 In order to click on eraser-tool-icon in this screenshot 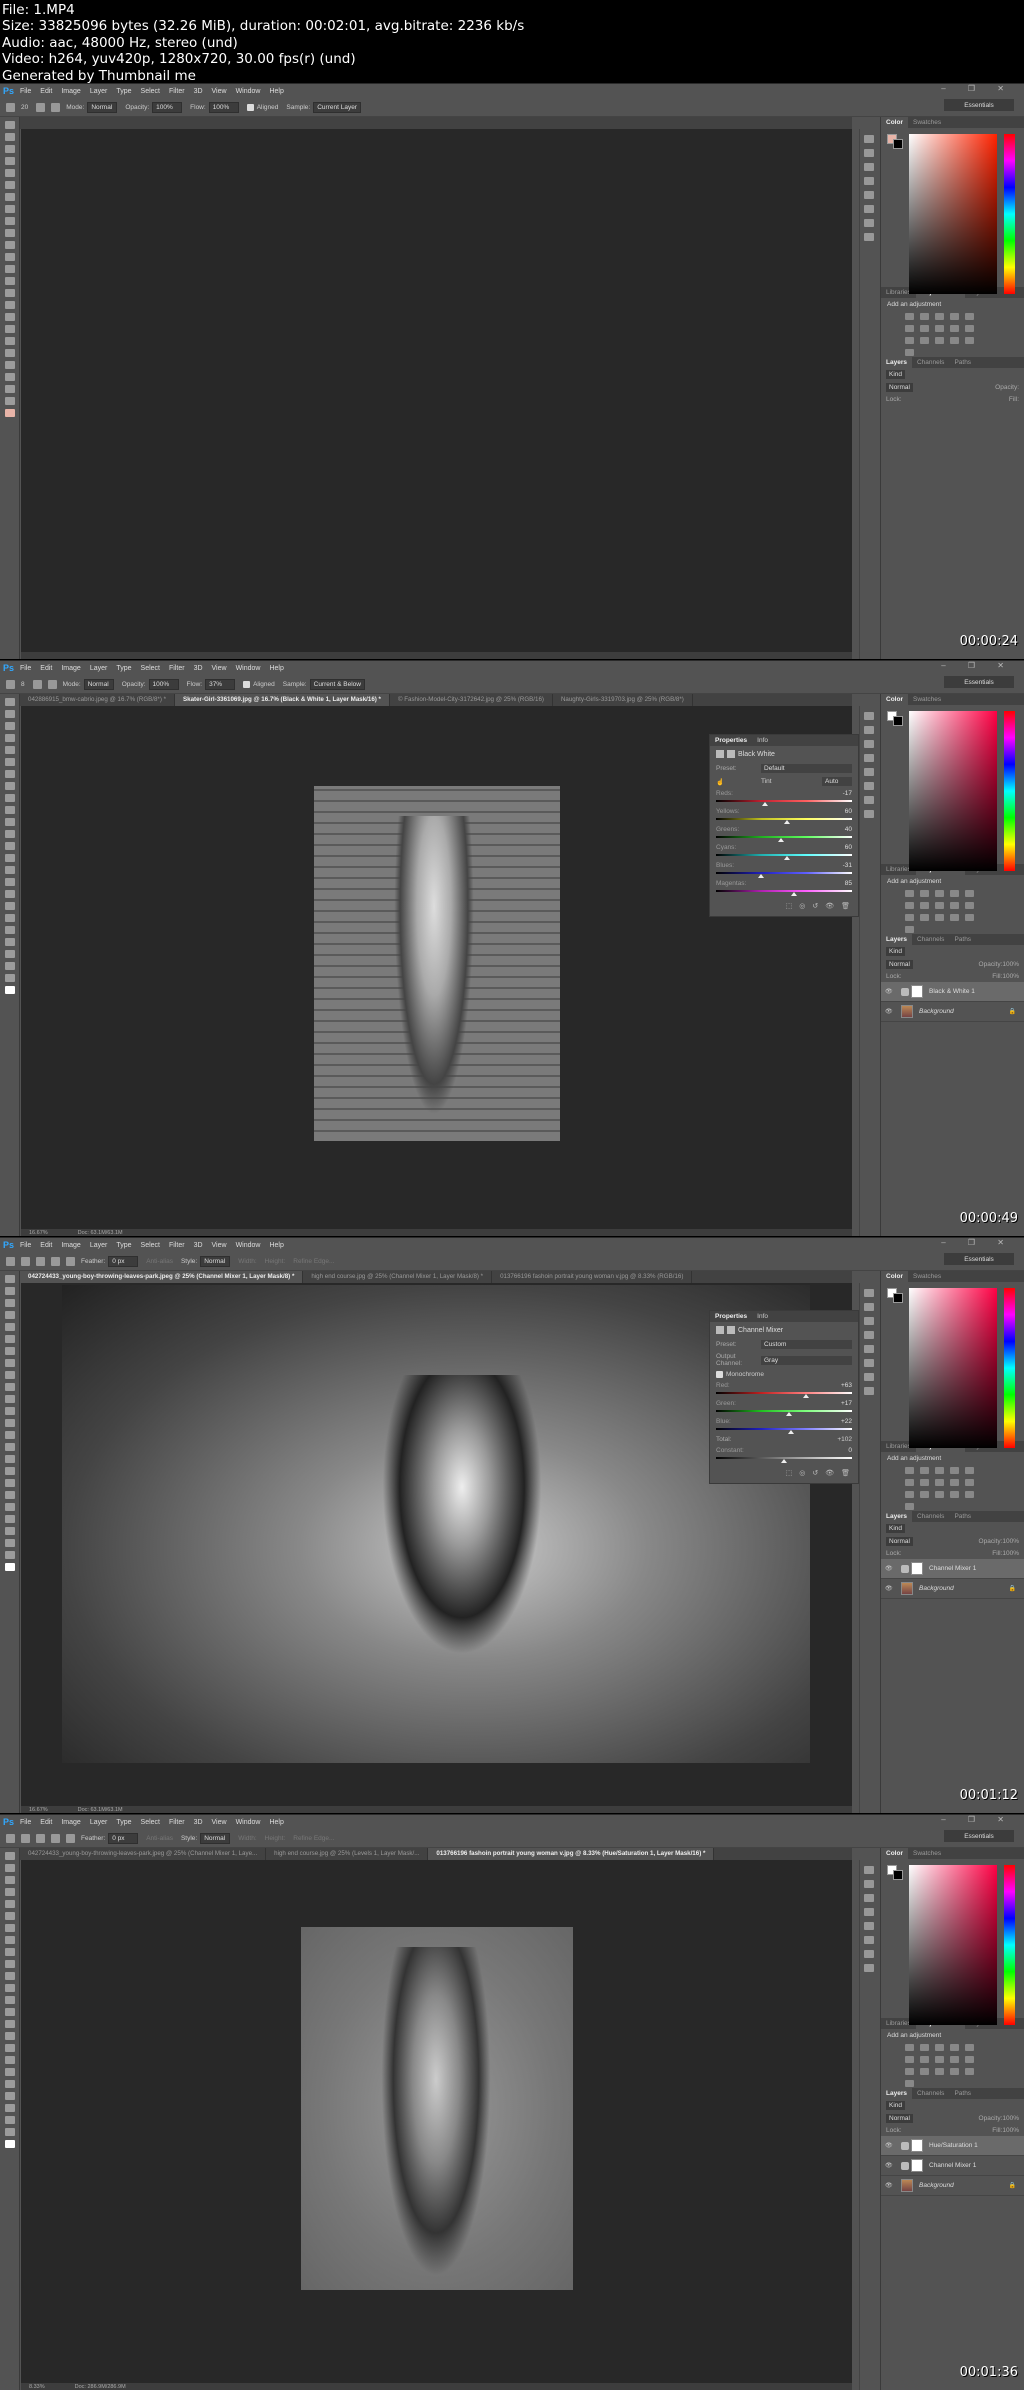, I will do `click(10, 1399)`.